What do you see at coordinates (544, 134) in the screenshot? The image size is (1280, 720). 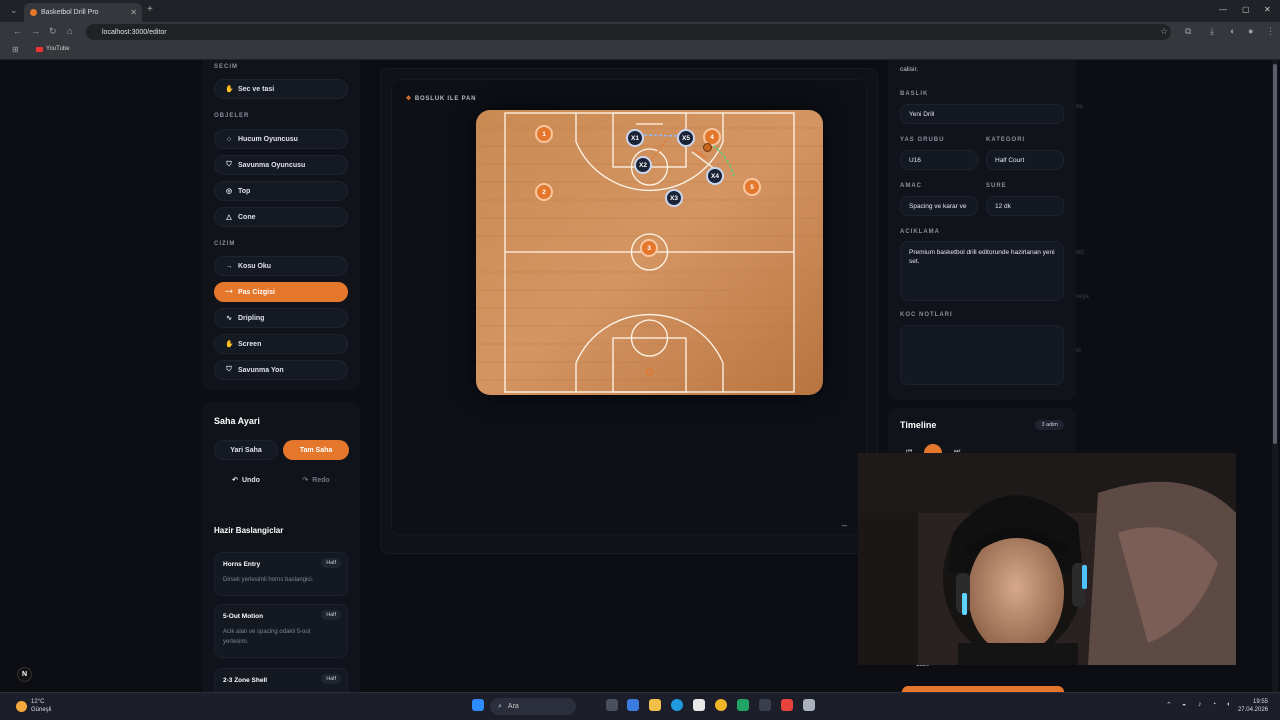 I see `offense-player-1: 1` at bounding box center [544, 134].